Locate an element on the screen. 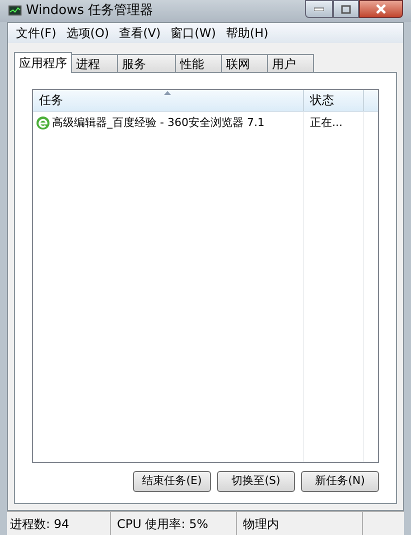 The height and width of the screenshot is (535, 411). tab: 服务 is located at coordinates (147, 63).